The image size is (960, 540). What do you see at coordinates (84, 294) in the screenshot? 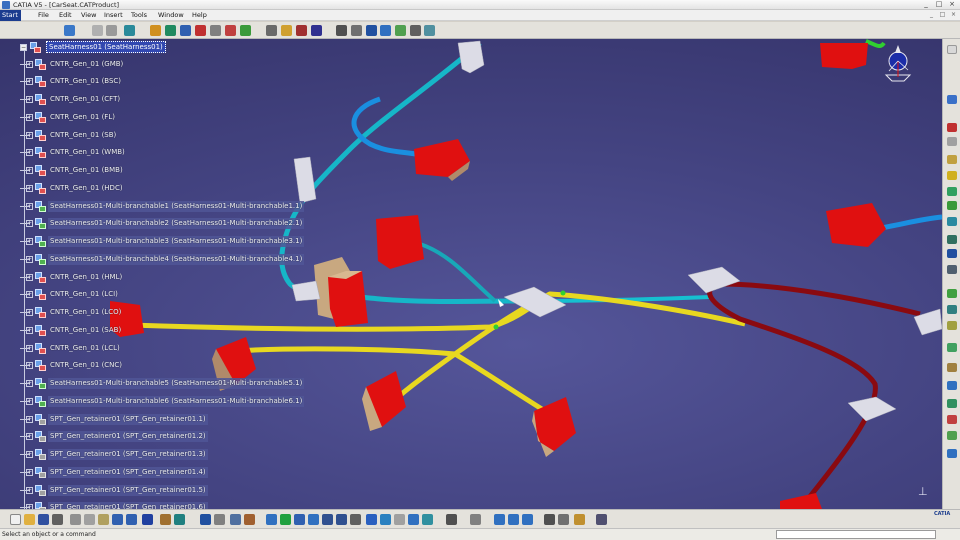
I see `tree-node-label: CNTR_Gen_01 (LCI)` at bounding box center [84, 294].